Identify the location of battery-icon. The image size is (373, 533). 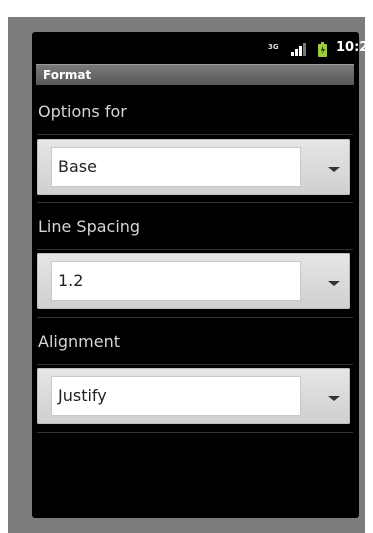
(322, 49).